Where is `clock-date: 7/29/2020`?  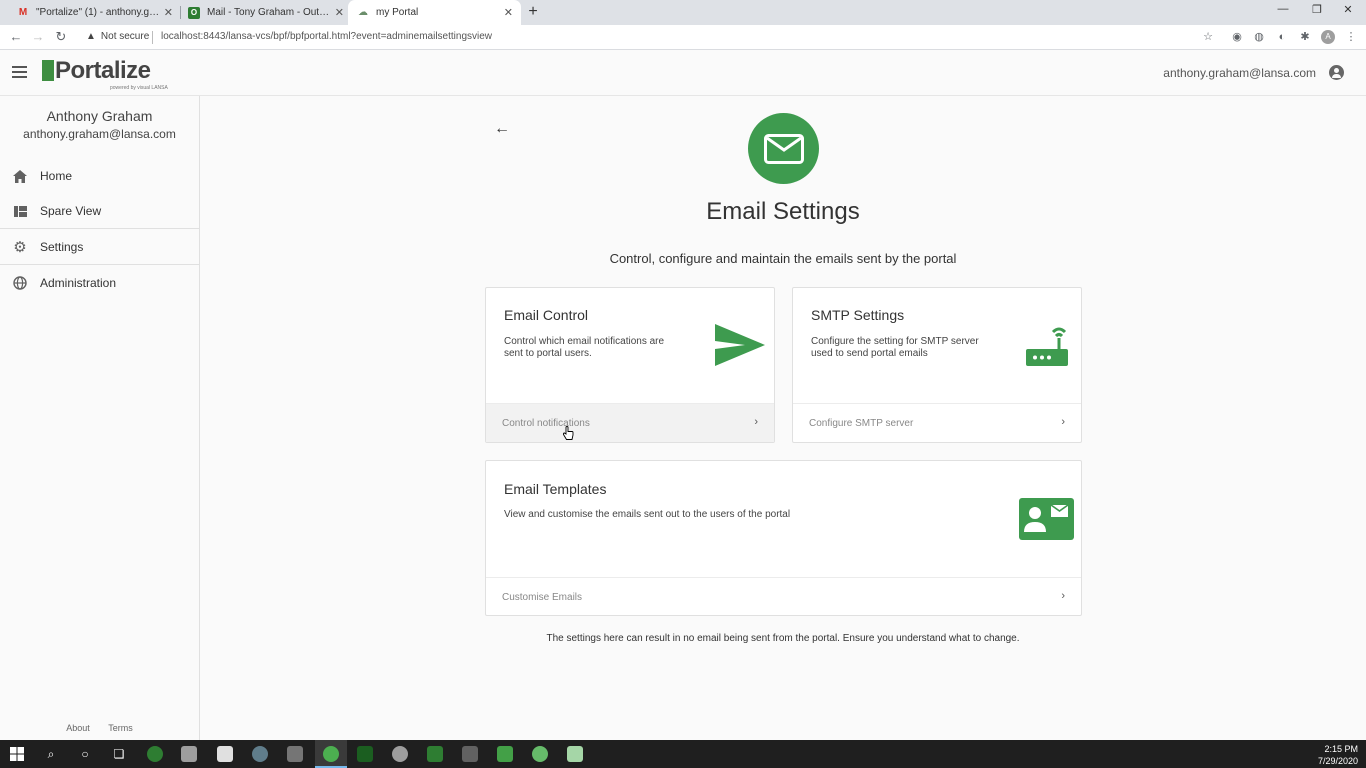
clock-date: 7/29/2020 is located at coordinates (1337, 761).